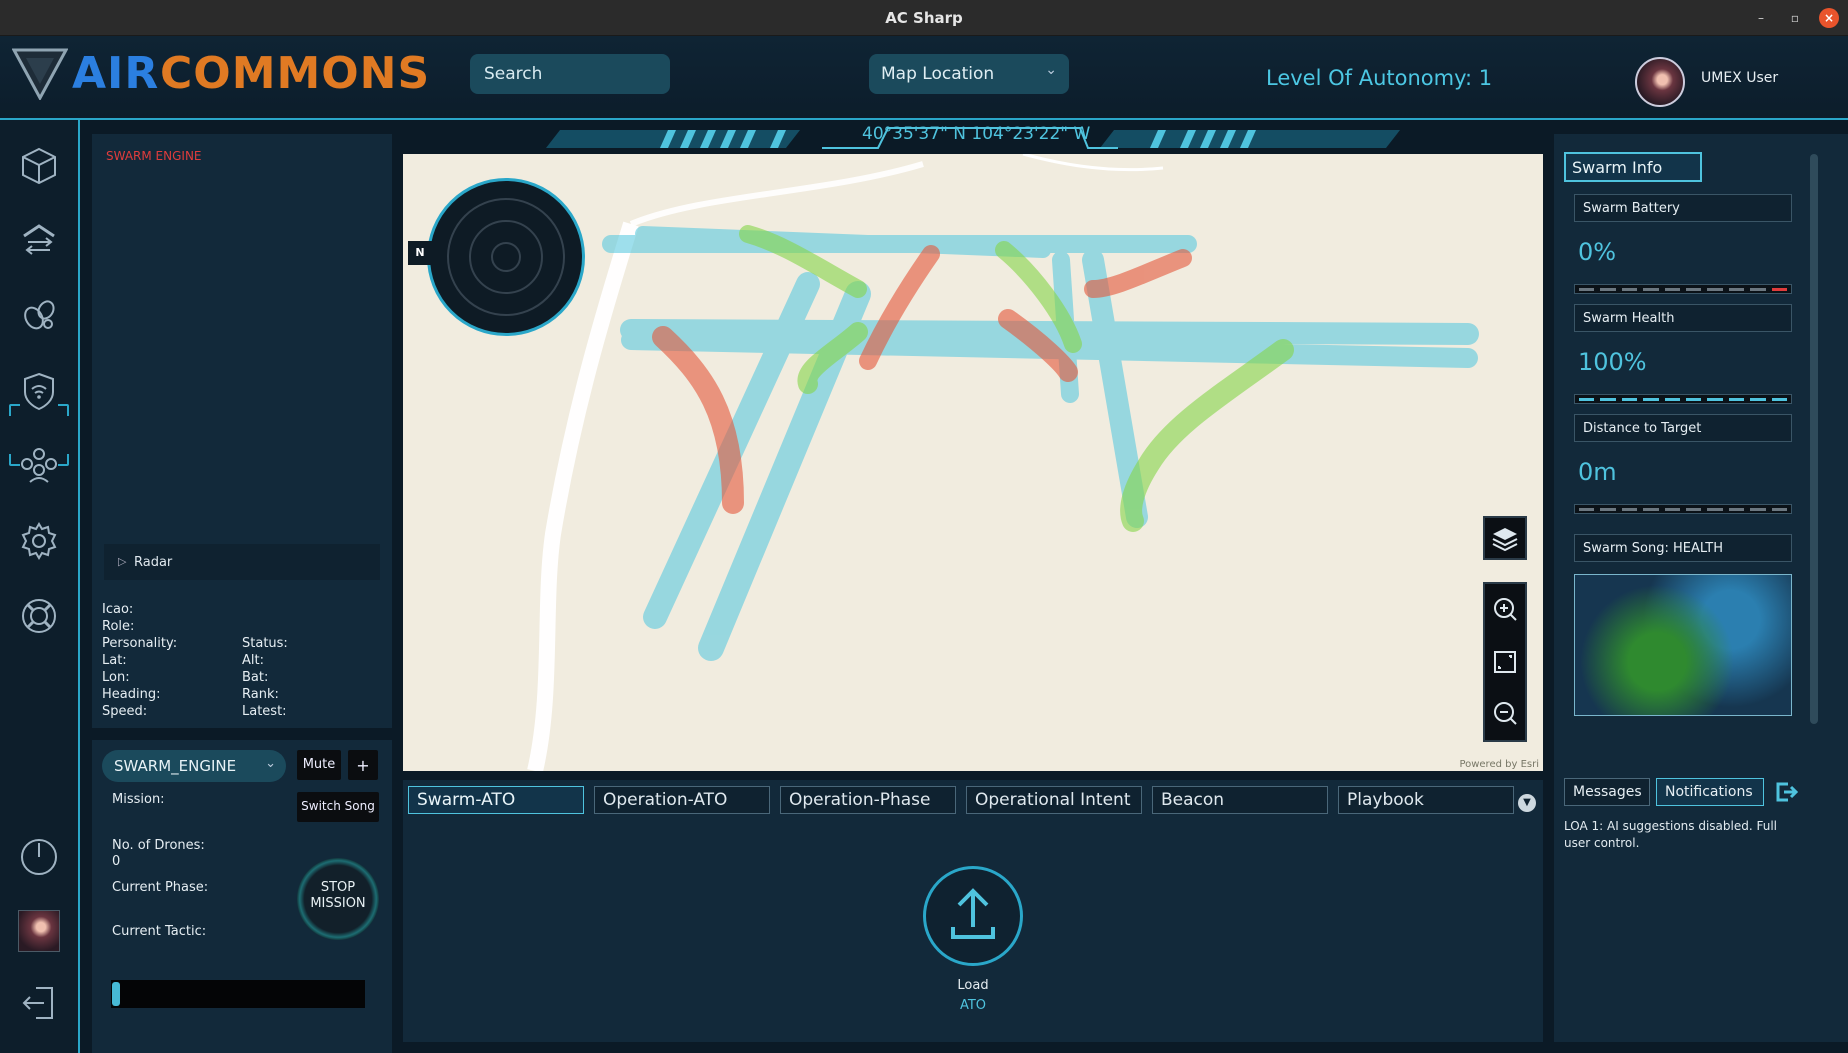 This screenshot has height=1053, width=1848. What do you see at coordinates (39, 931) in the screenshot?
I see `profile-avatar` at bounding box center [39, 931].